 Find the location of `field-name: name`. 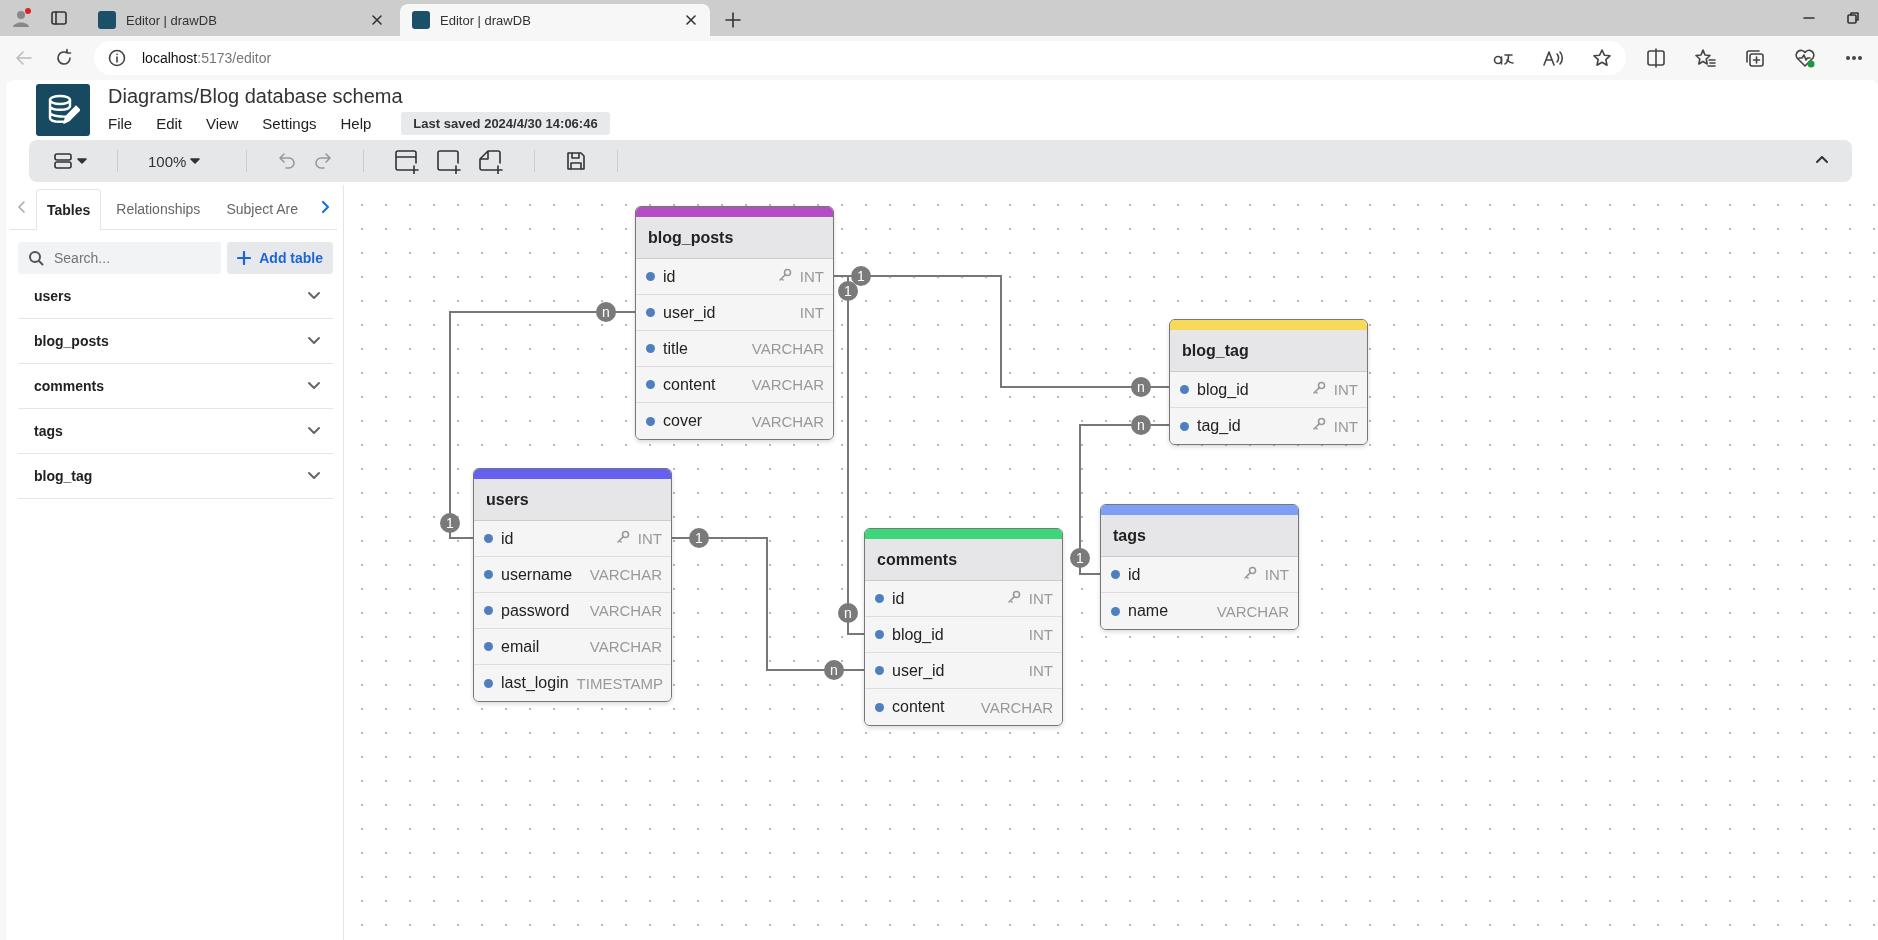

field-name: name is located at coordinates (1149, 611).